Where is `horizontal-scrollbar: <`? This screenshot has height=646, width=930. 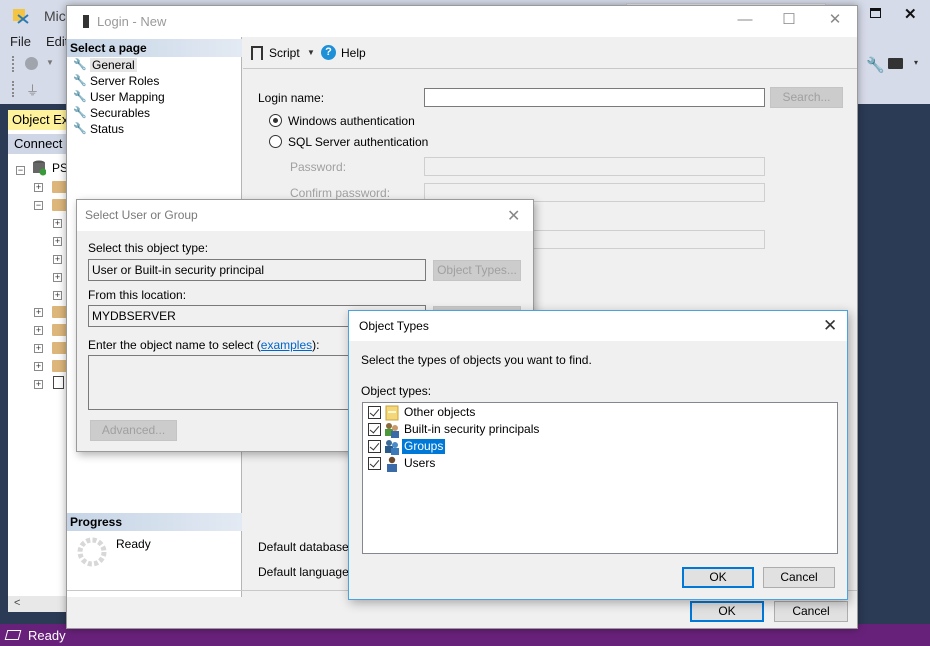 horizontal-scrollbar: < is located at coordinates (39, 604).